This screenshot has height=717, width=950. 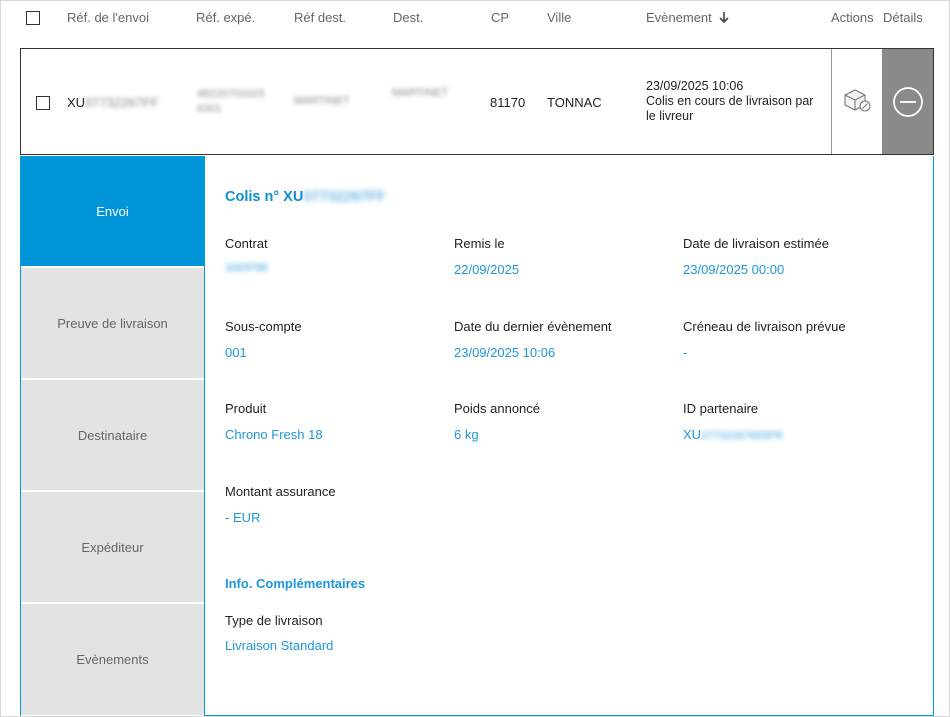 What do you see at coordinates (33, 18) in the screenshot?
I see `select-all-checkbox` at bounding box center [33, 18].